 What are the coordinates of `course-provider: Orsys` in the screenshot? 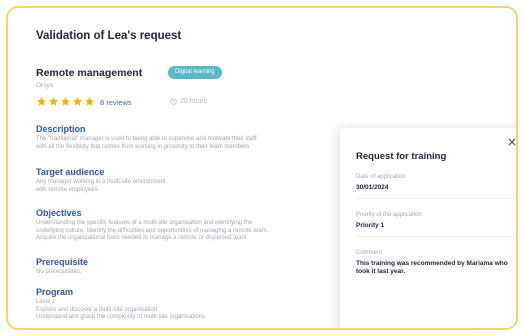 It's located at (44, 85).